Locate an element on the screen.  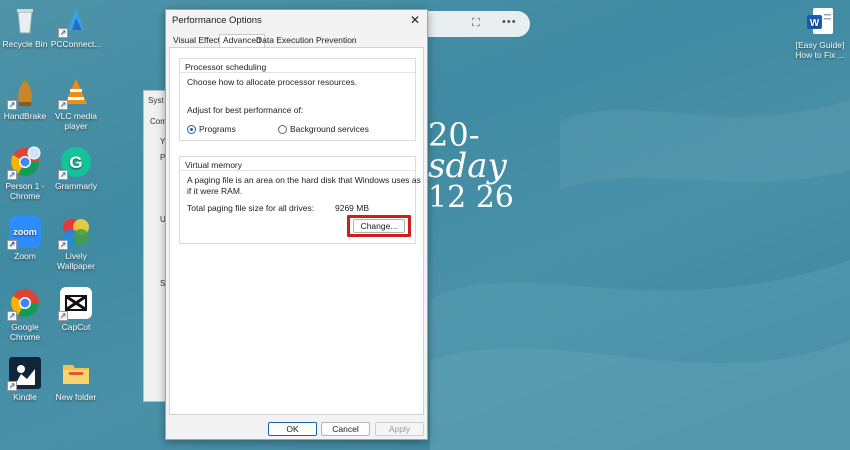
desktop-icon-label: Recycle Bin is located at coordinates (25, 44).